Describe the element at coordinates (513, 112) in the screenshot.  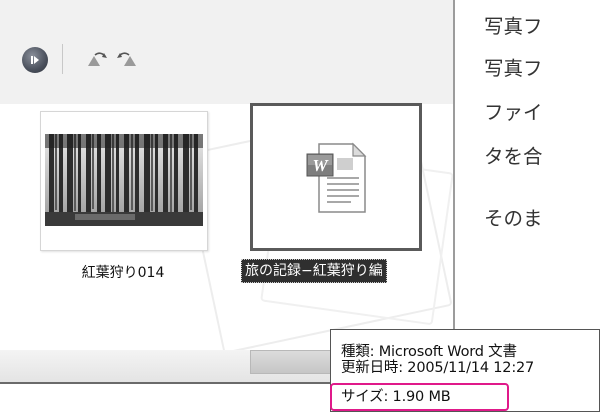
I see `book-text-line: ファイ` at that location.